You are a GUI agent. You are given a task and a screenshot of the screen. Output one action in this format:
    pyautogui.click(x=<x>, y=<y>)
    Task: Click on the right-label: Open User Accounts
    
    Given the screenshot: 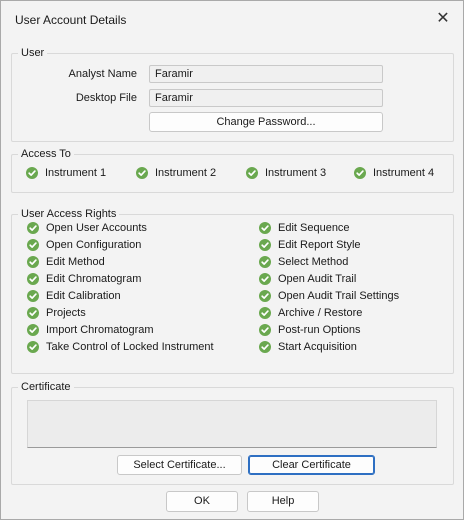 What is the action you would take?
    pyautogui.click(x=96, y=228)
    